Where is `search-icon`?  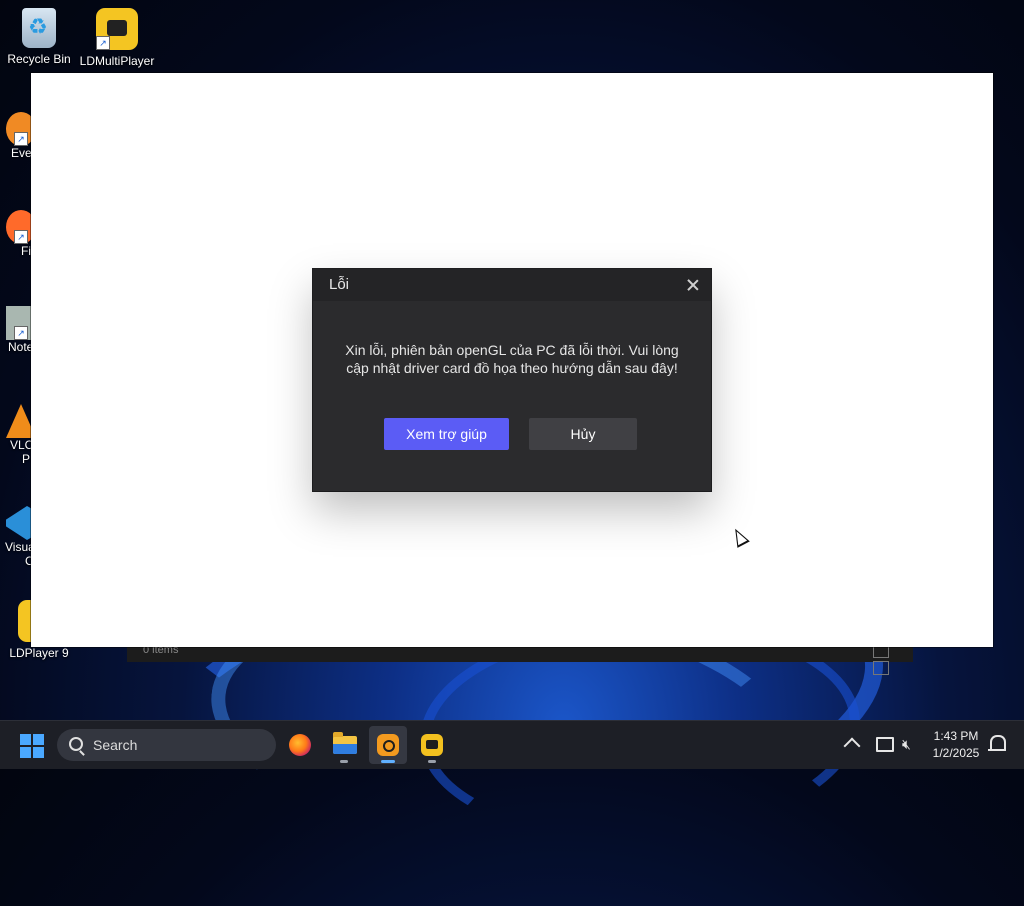 search-icon is located at coordinates (76, 744).